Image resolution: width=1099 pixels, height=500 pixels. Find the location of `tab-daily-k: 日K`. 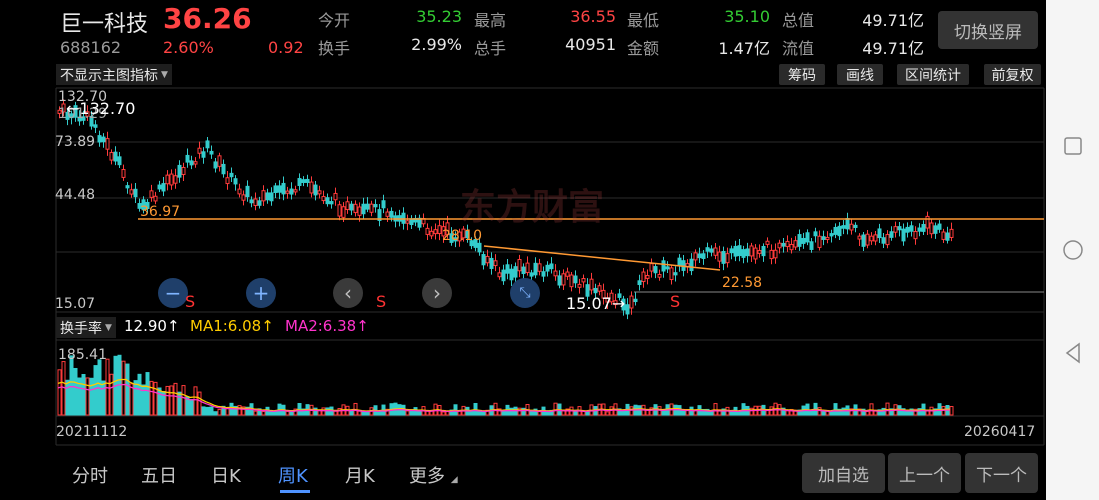

tab-daily-k: 日K is located at coordinates (226, 475).